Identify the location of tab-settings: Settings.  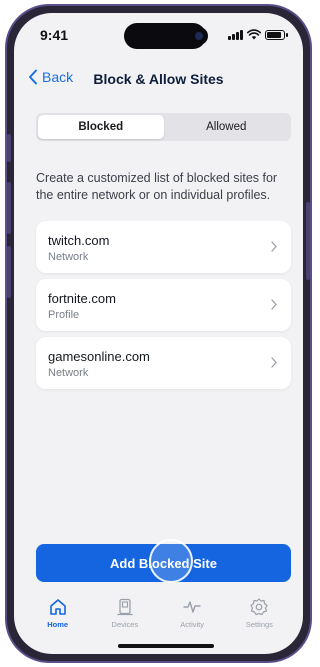
(259, 616).